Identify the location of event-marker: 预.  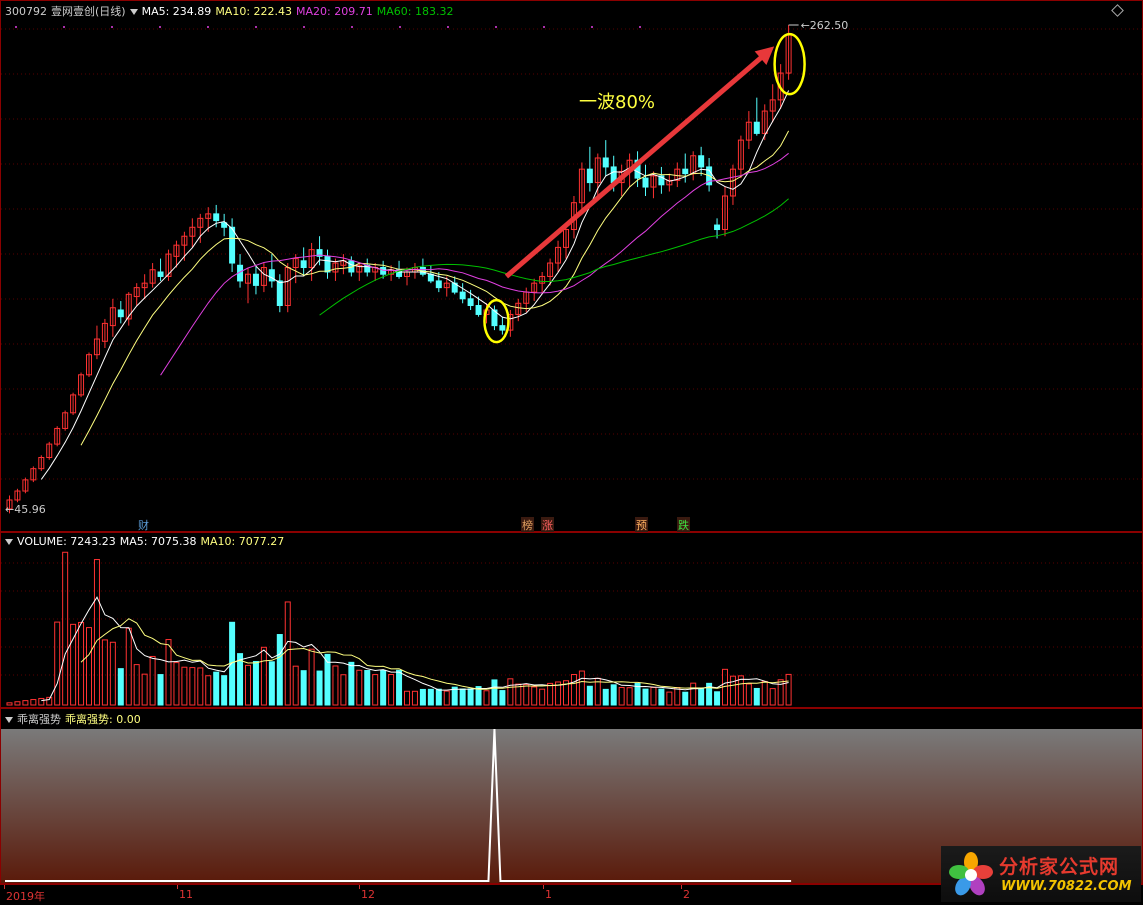
(641, 525).